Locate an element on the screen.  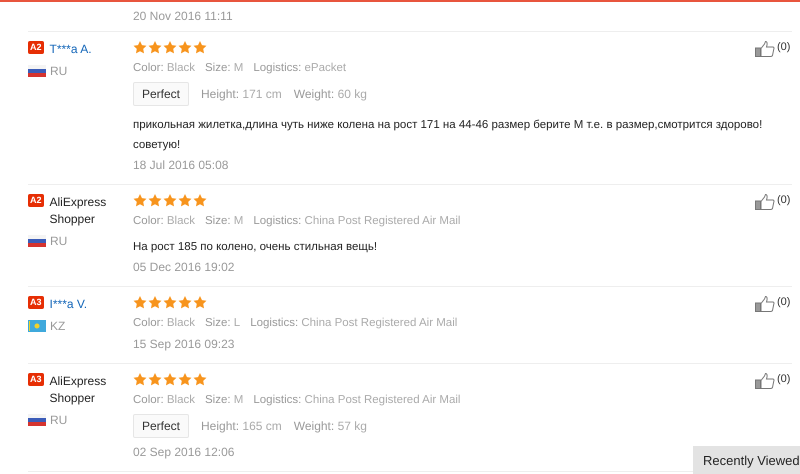
review-text: На рост 185 по колено, очень стильная вещь! is located at coordinates (255, 247).